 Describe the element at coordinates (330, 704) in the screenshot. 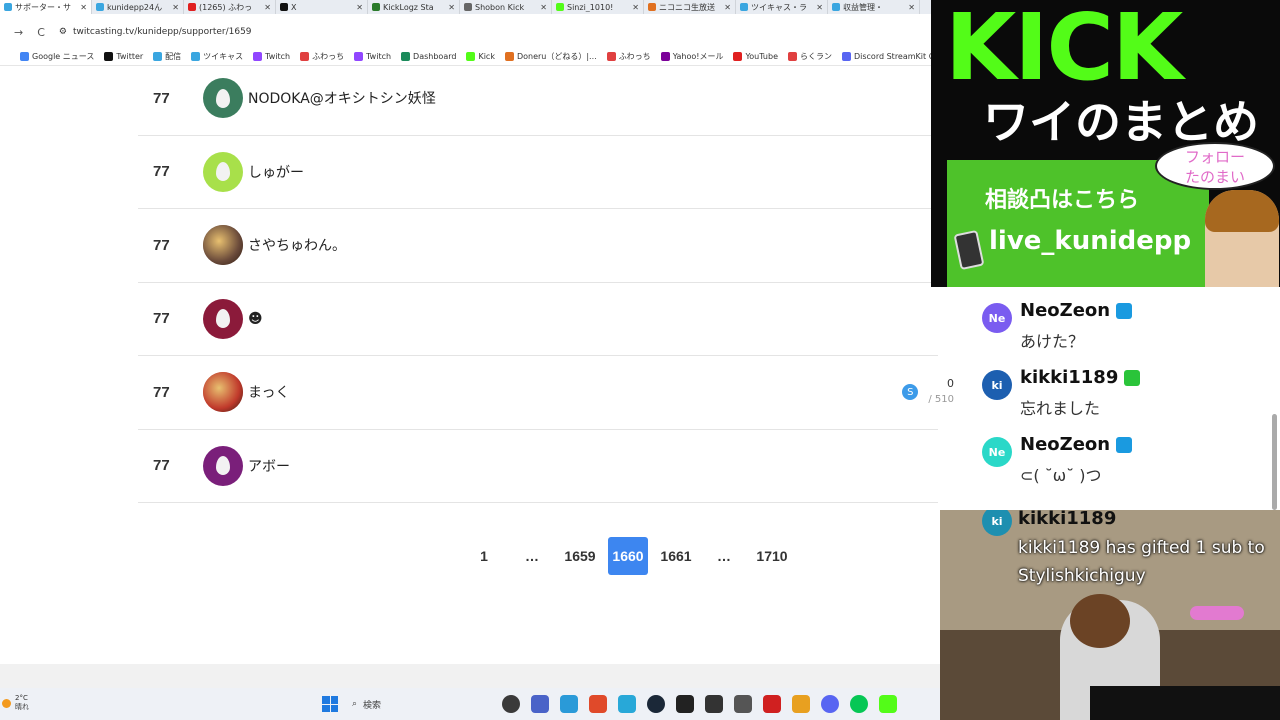

I see `windows-start-icon` at that location.